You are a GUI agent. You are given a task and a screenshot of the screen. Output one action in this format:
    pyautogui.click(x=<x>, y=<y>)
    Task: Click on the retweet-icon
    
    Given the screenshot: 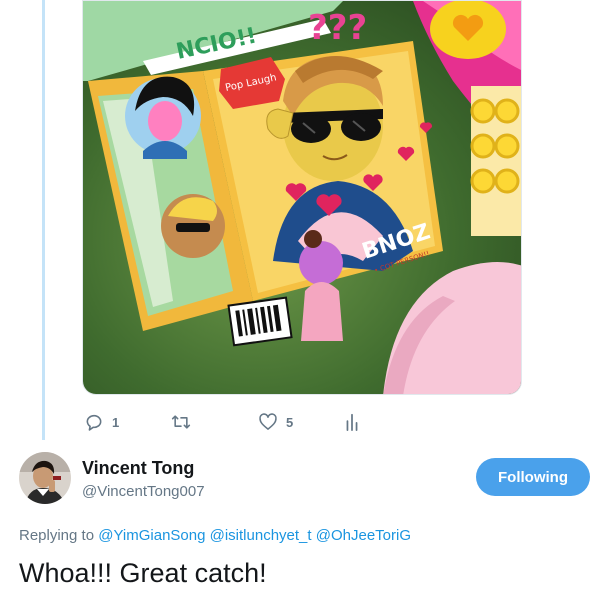 What is the action you would take?
    pyautogui.click(x=181, y=422)
    